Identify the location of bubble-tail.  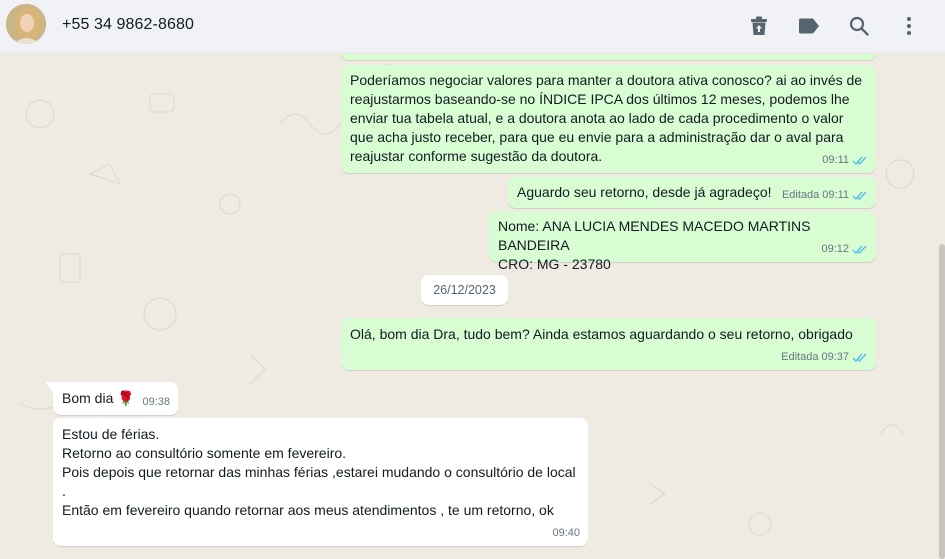
(49, 387).